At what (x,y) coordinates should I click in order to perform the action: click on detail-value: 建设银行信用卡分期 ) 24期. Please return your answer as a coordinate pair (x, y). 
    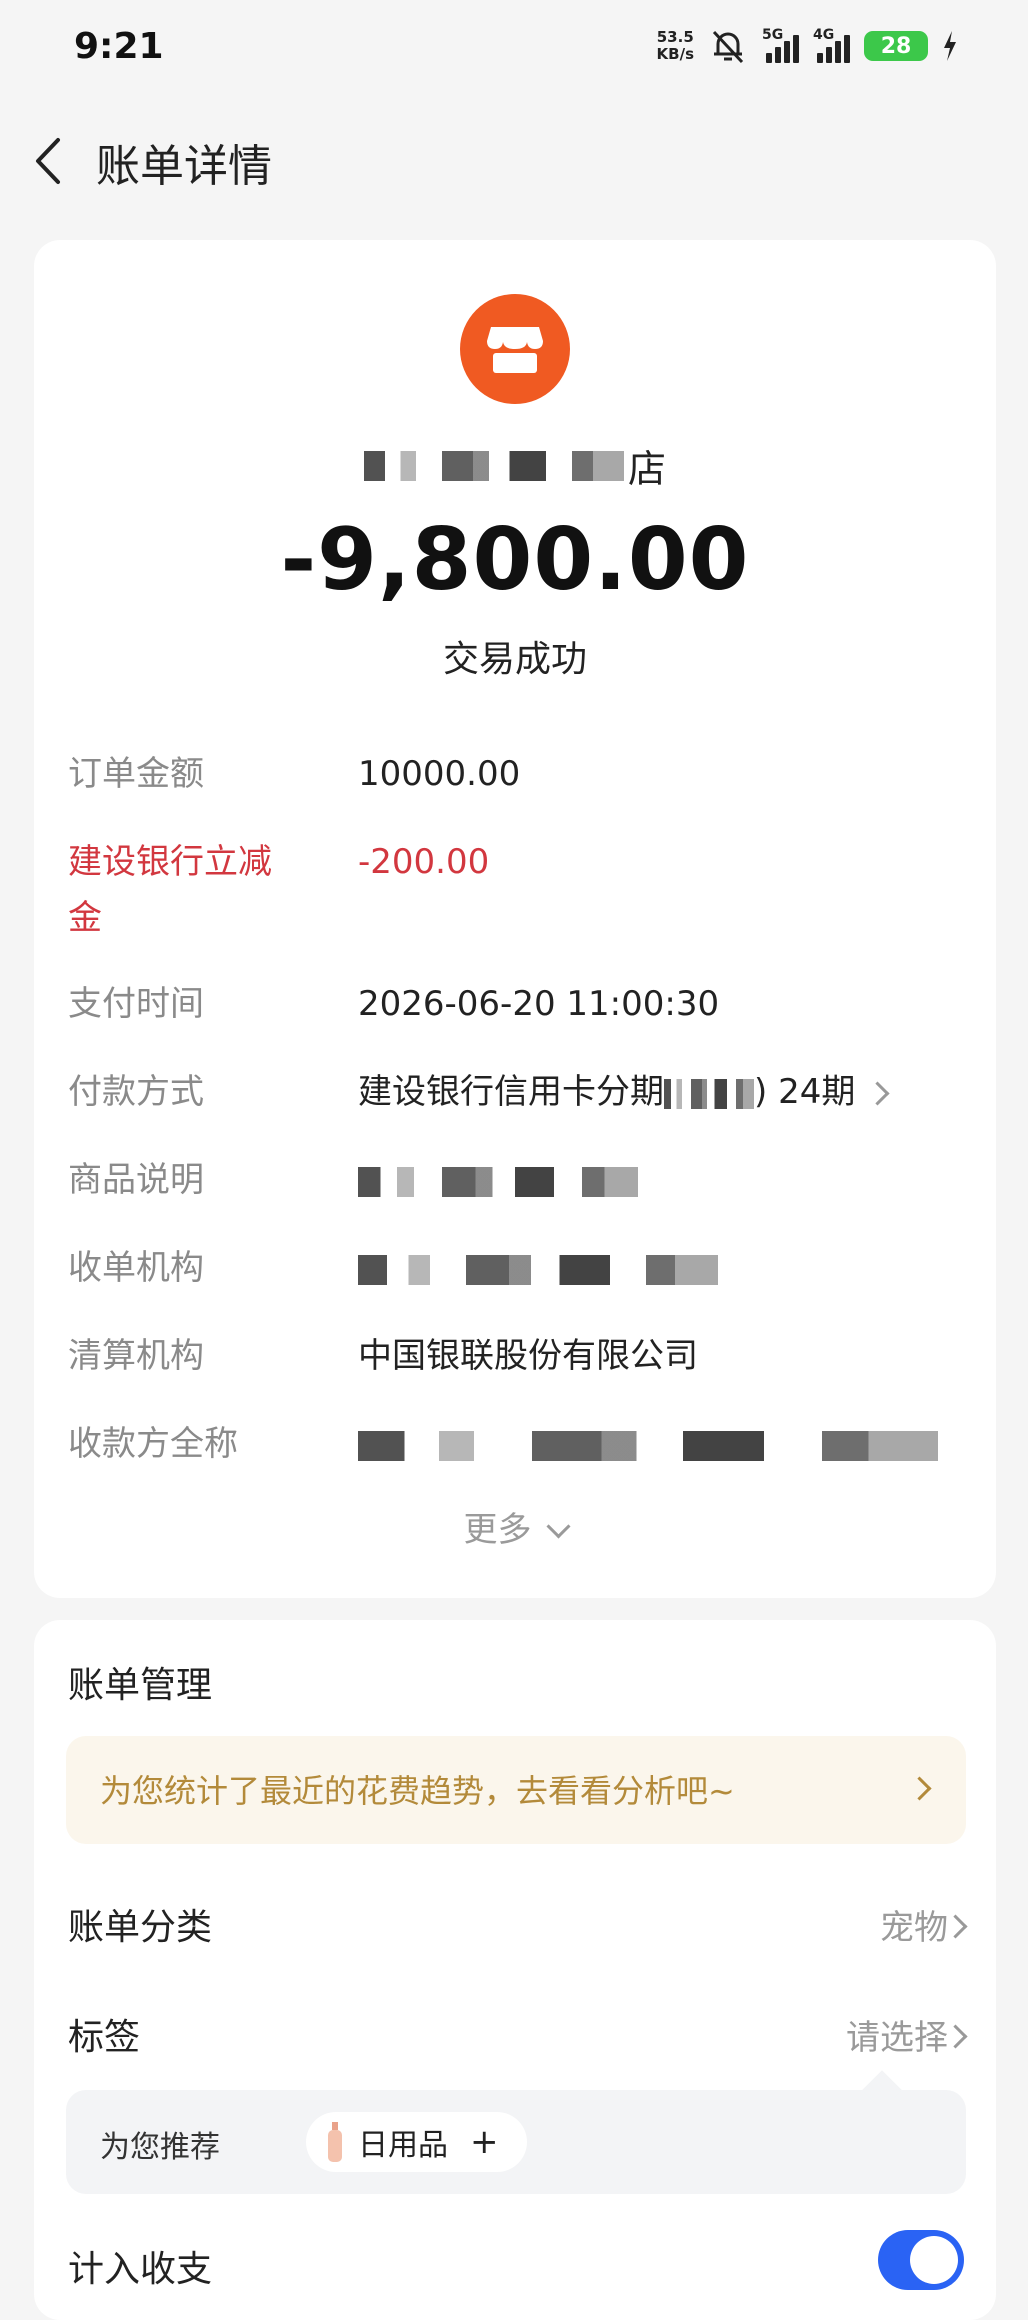
    Looking at the image, I should click on (663, 1092).